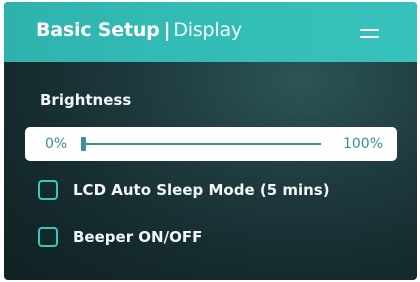 The image size is (420, 282). Describe the element at coordinates (201, 190) in the screenshot. I see `lcd-auto-sleep-label: LCD Auto Sleep Mode (5 mins)` at that location.